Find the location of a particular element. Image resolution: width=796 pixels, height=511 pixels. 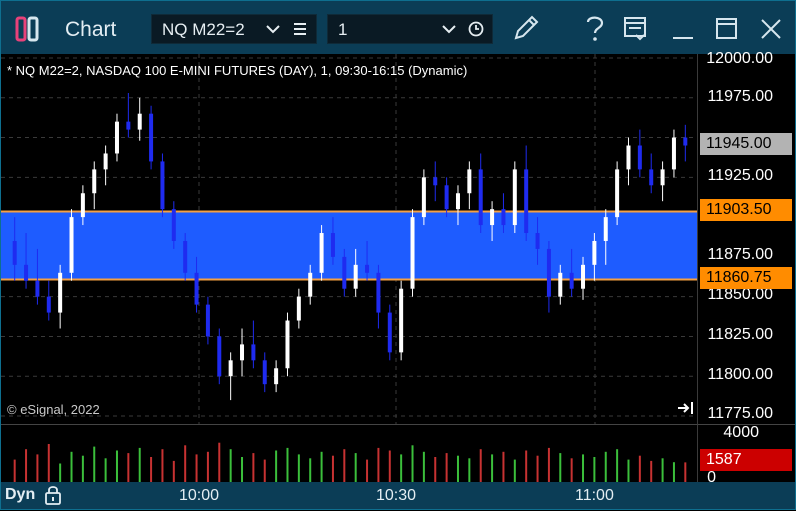

price-tick-label: 11975.00 is located at coordinates (740, 96).